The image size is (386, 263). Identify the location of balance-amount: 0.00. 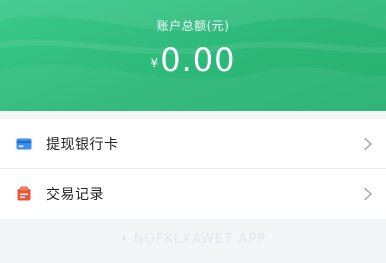
(198, 60).